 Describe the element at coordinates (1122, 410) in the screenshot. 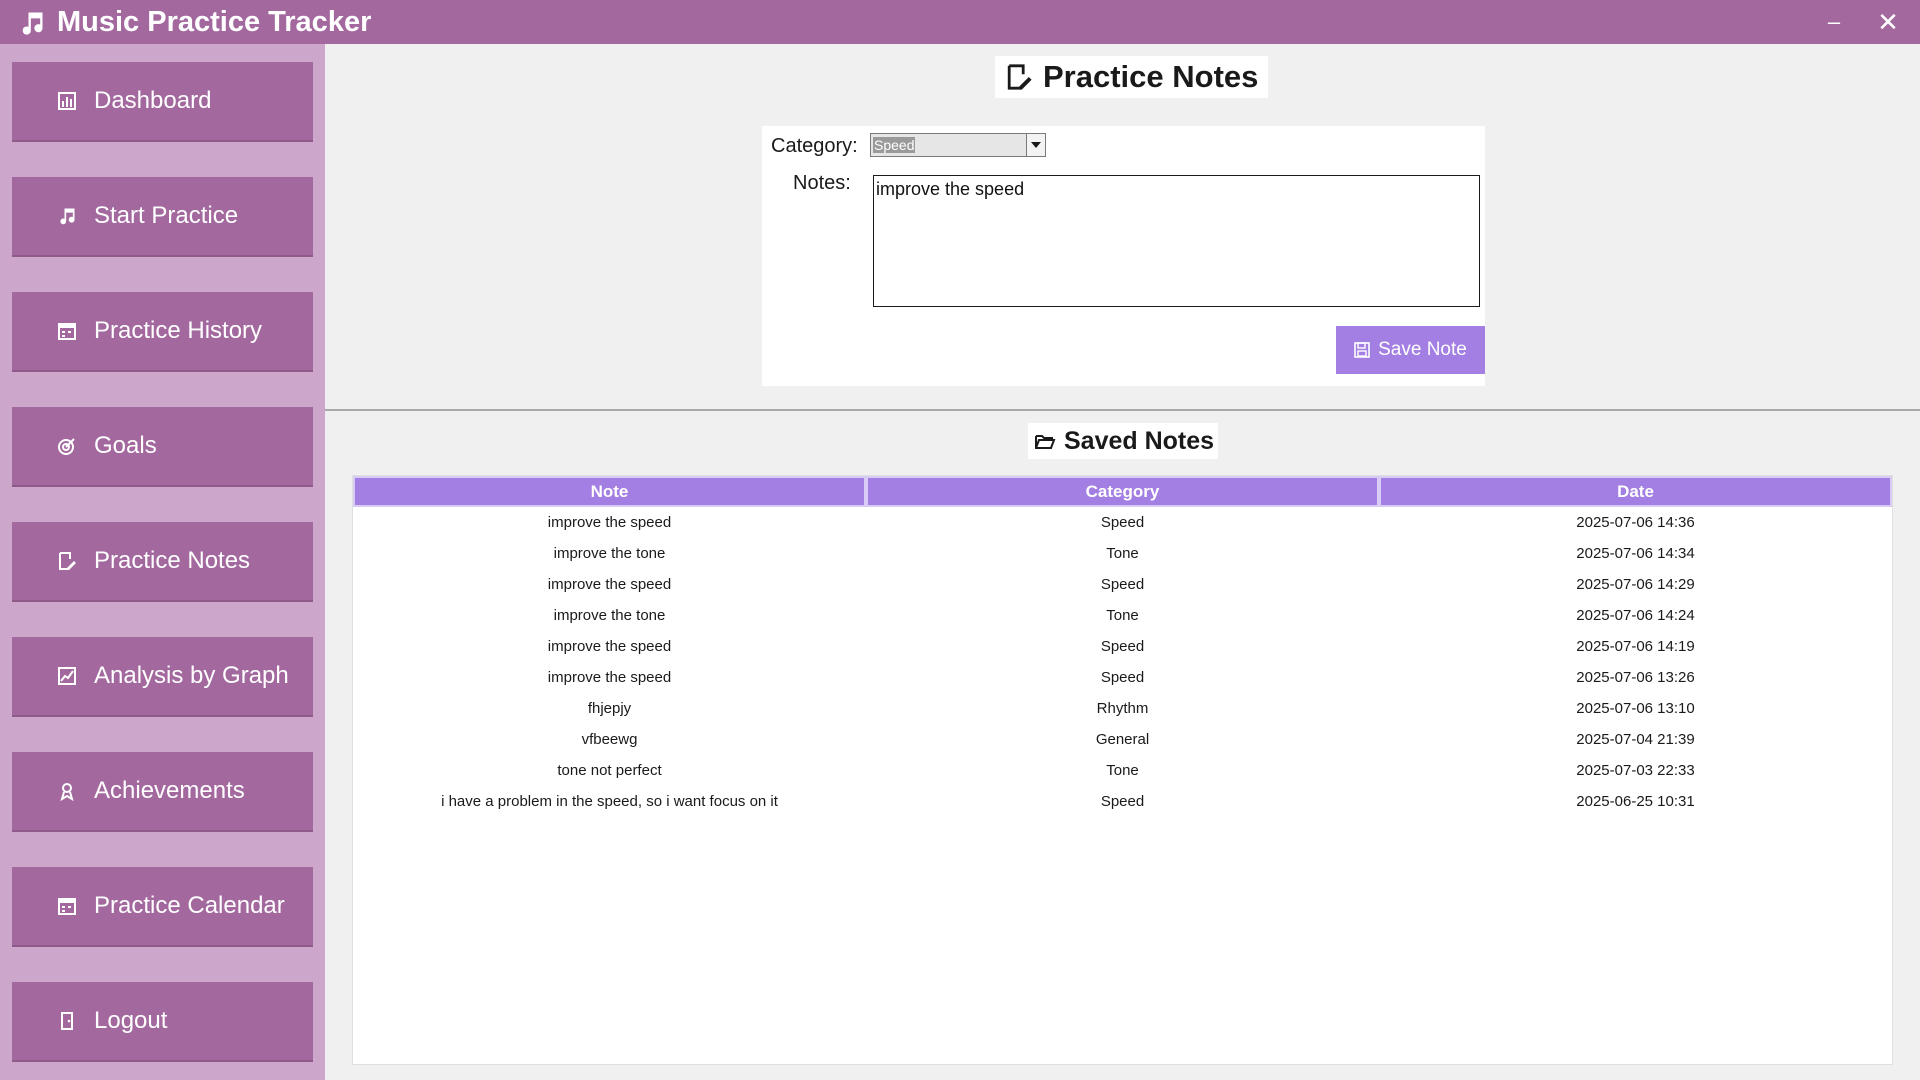

I see `section-divider` at that location.